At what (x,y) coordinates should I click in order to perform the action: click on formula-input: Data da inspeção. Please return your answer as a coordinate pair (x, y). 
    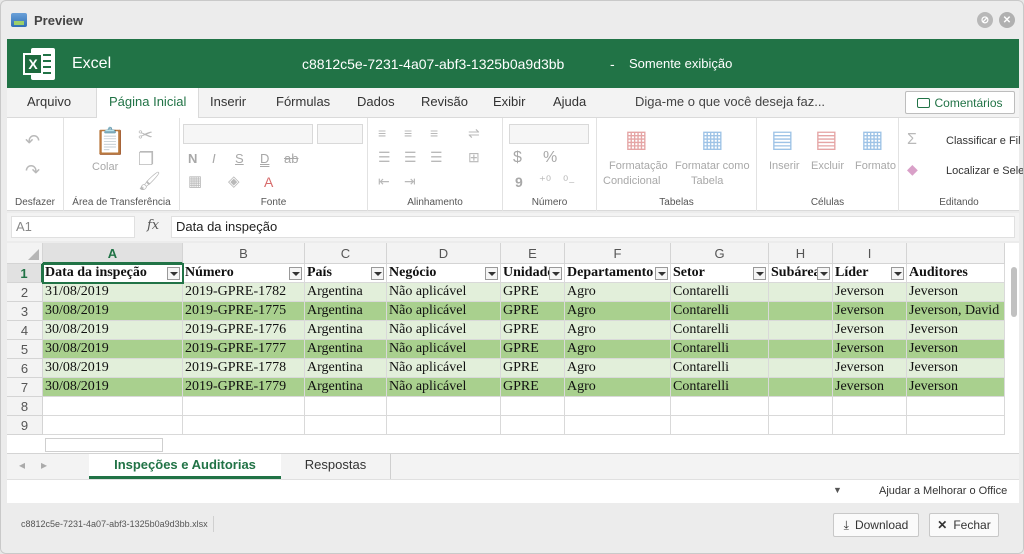
    Looking at the image, I should click on (593, 227).